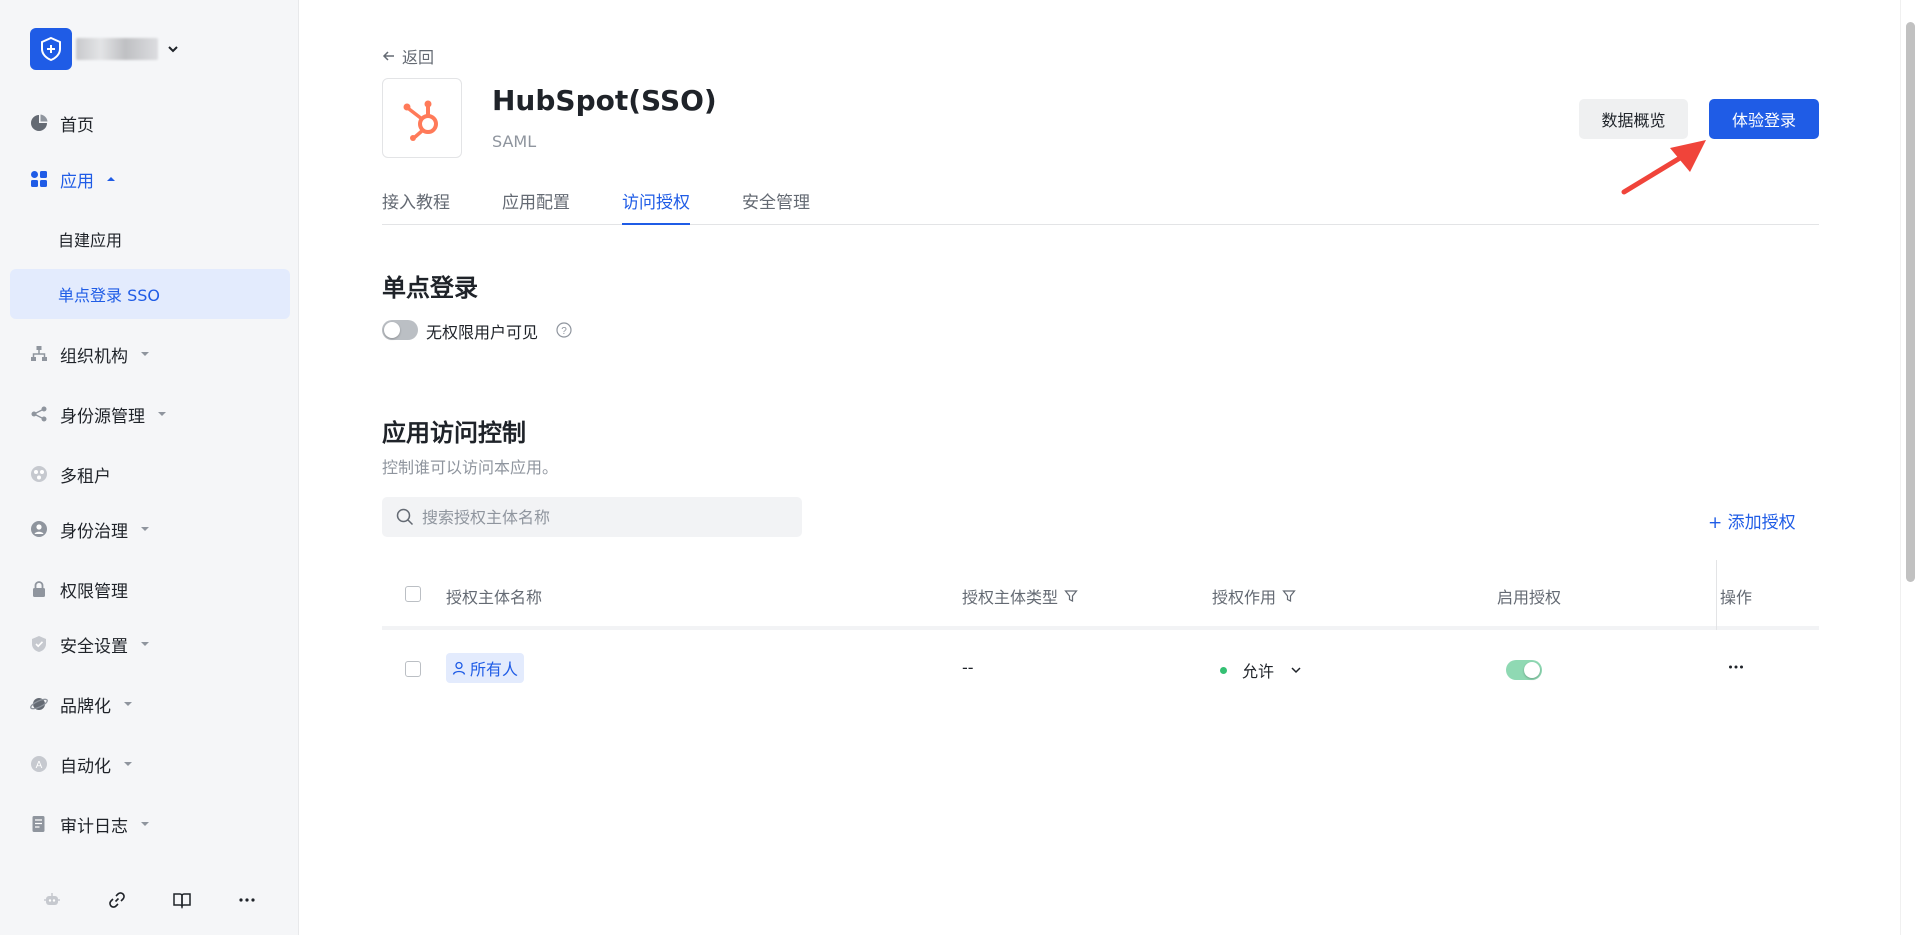 Image resolution: width=1920 pixels, height=935 pixels. What do you see at coordinates (607, 517) in the screenshot?
I see `search-input` at bounding box center [607, 517].